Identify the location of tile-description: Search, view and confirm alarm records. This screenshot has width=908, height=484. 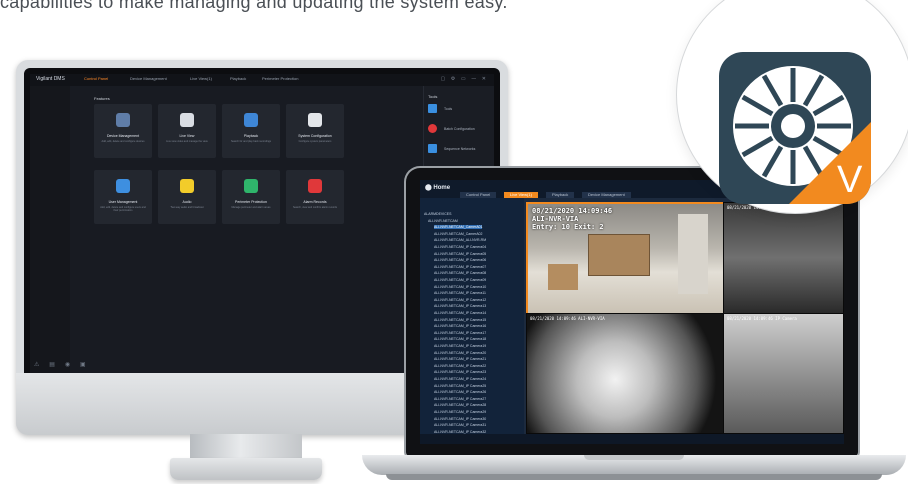
(315, 207).